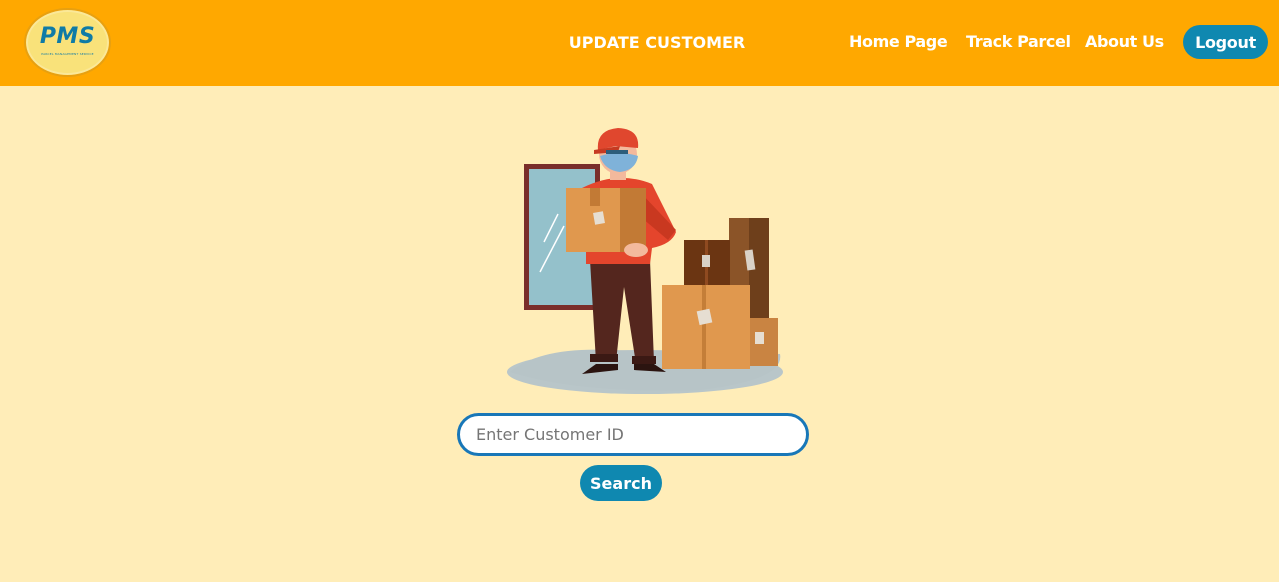  Describe the element at coordinates (1225, 42) in the screenshot. I see `logout-button: Logout` at that location.